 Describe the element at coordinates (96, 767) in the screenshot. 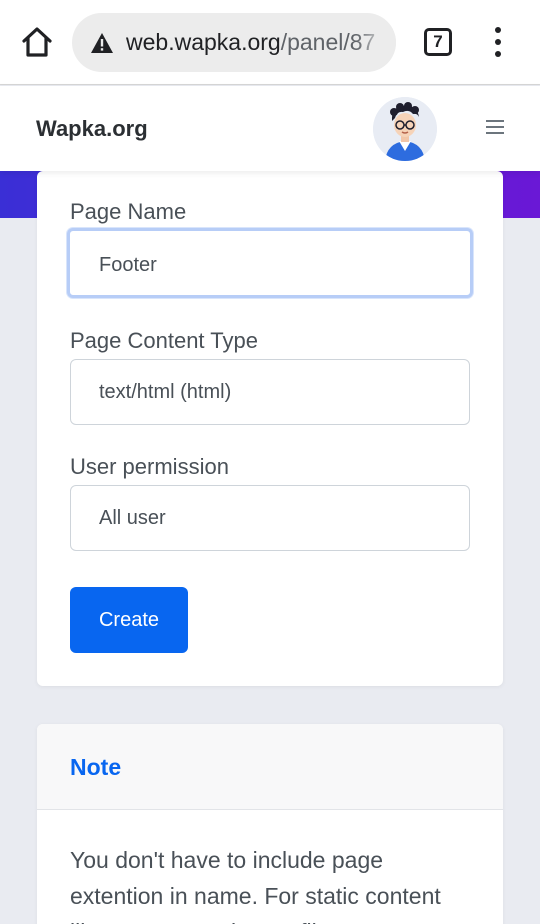

I see `note-title: Note` at that location.